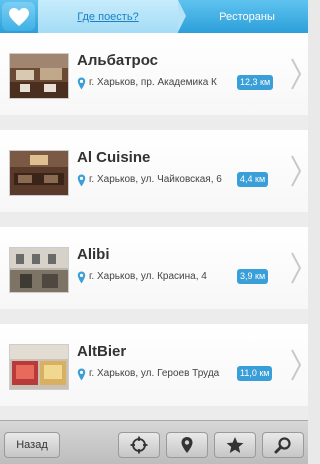  What do you see at coordinates (255, 82) in the screenshot?
I see `distance-badge: 12,3 км` at bounding box center [255, 82].